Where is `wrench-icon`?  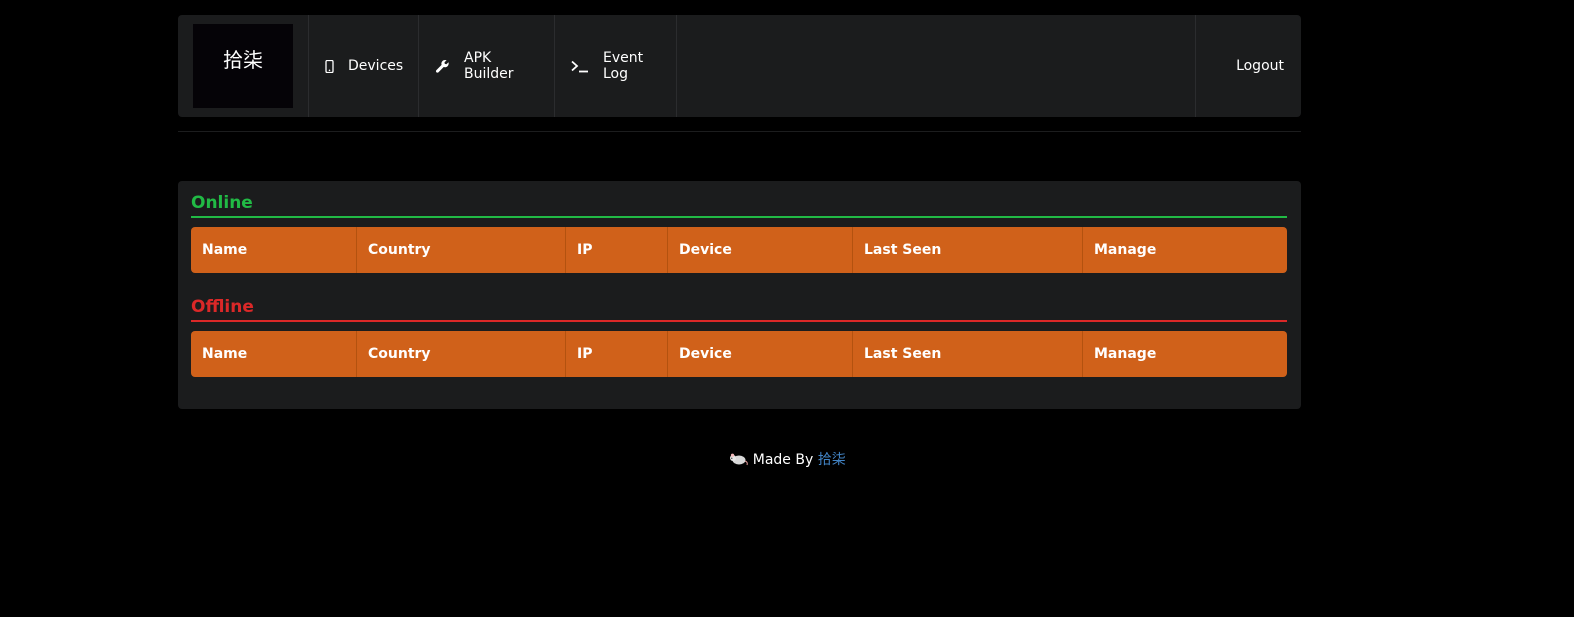 wrench-icon is located at coordinates (442, 66).